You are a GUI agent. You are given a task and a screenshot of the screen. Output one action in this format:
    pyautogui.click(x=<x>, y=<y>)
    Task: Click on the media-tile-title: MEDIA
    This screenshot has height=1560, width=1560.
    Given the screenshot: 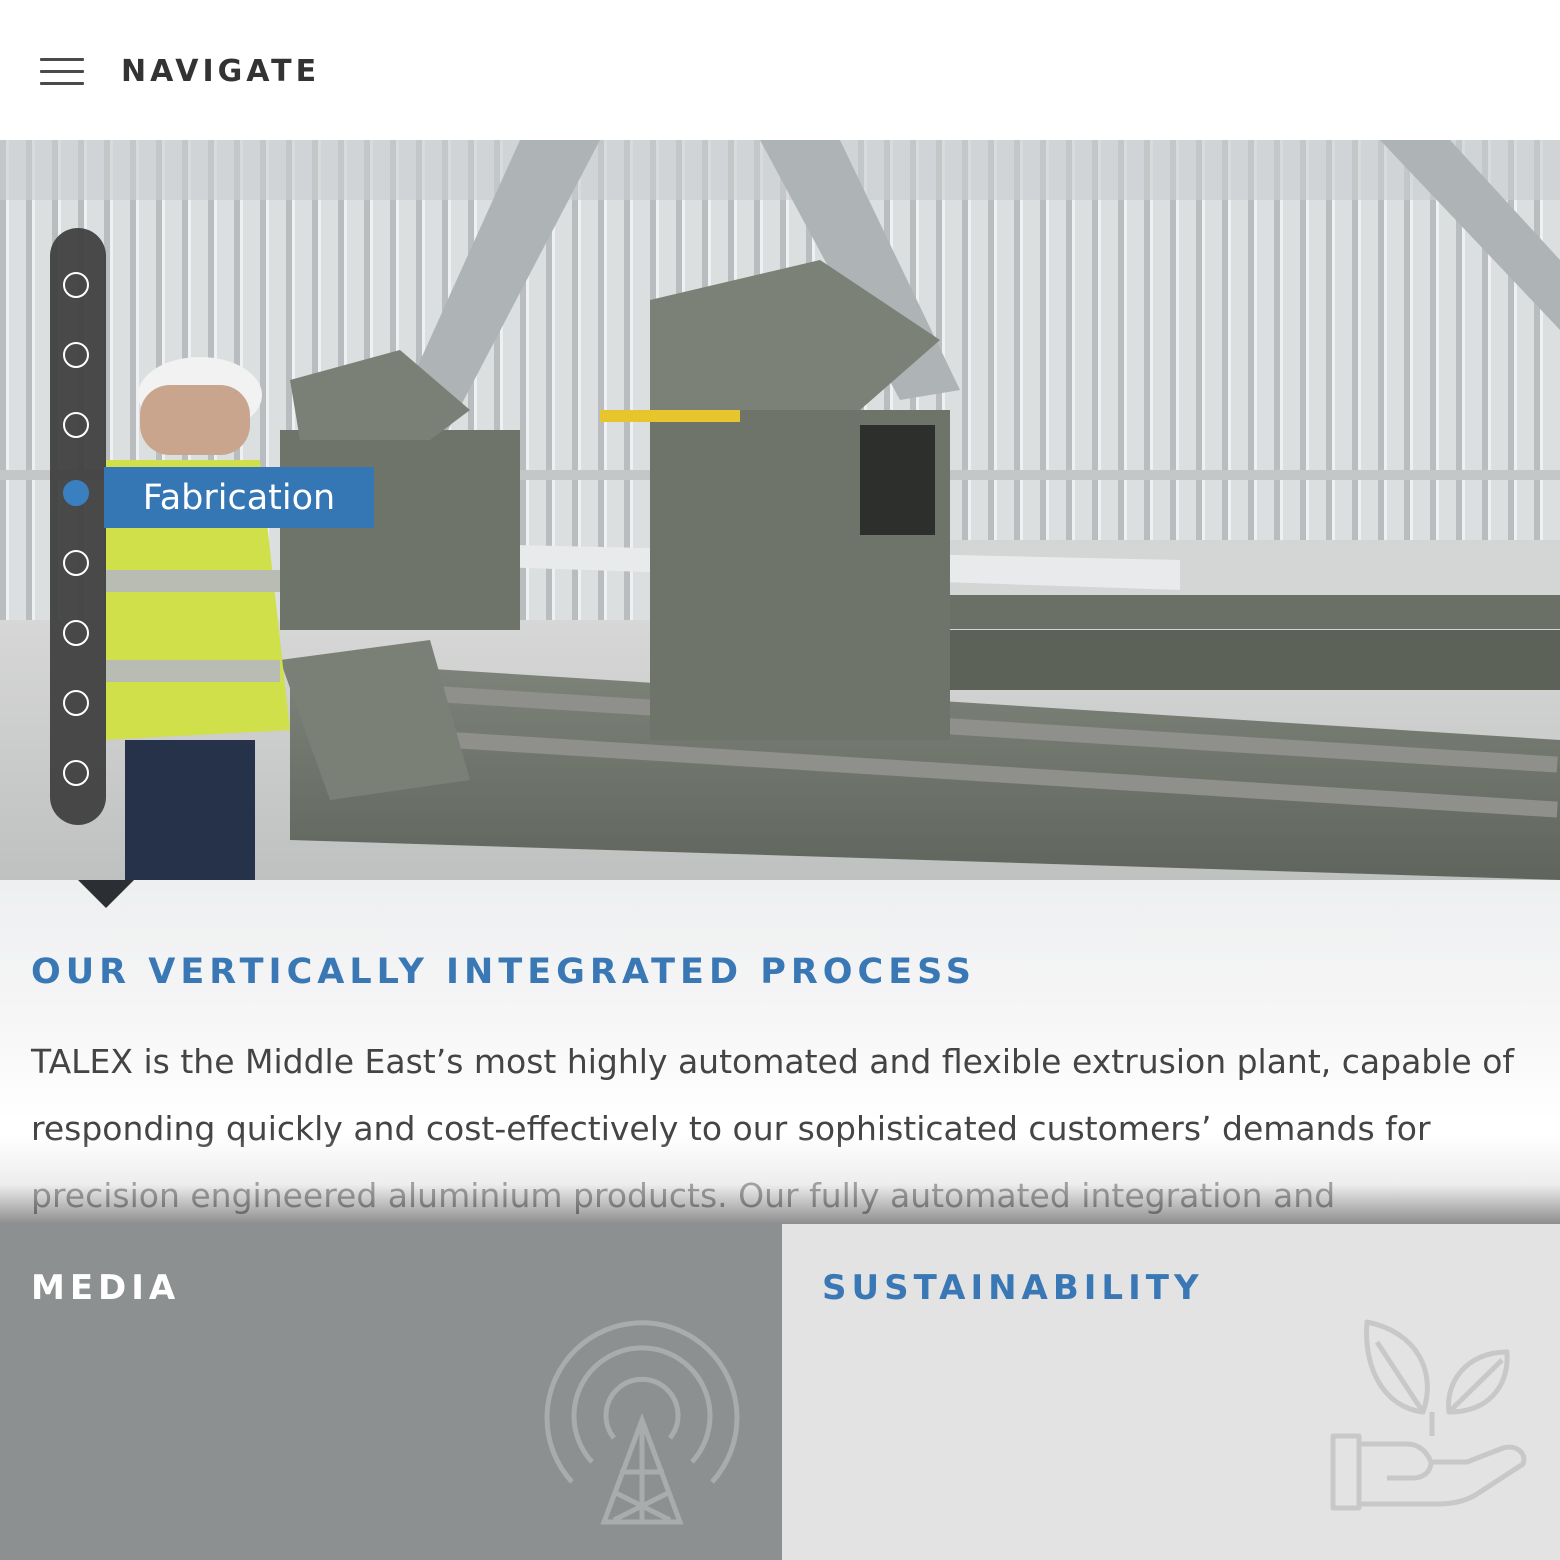 What is the action you would take?
    pyautogui.click(x=106, y=1288)
    